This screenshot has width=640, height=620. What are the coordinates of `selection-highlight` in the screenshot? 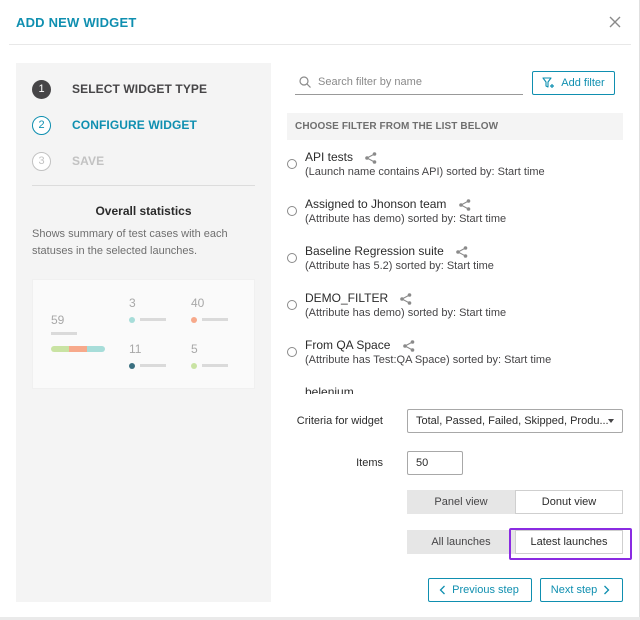 It's located at (570, 544).